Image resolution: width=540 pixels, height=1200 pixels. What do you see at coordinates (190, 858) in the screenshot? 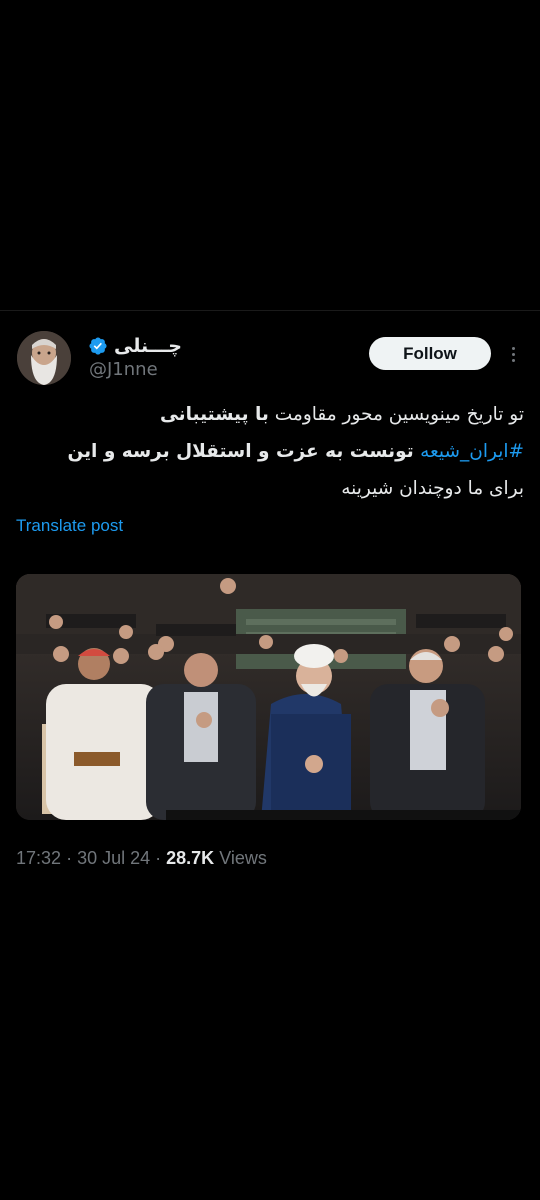
I see `views-count: 28.7K` at bounding box center [190, 858].